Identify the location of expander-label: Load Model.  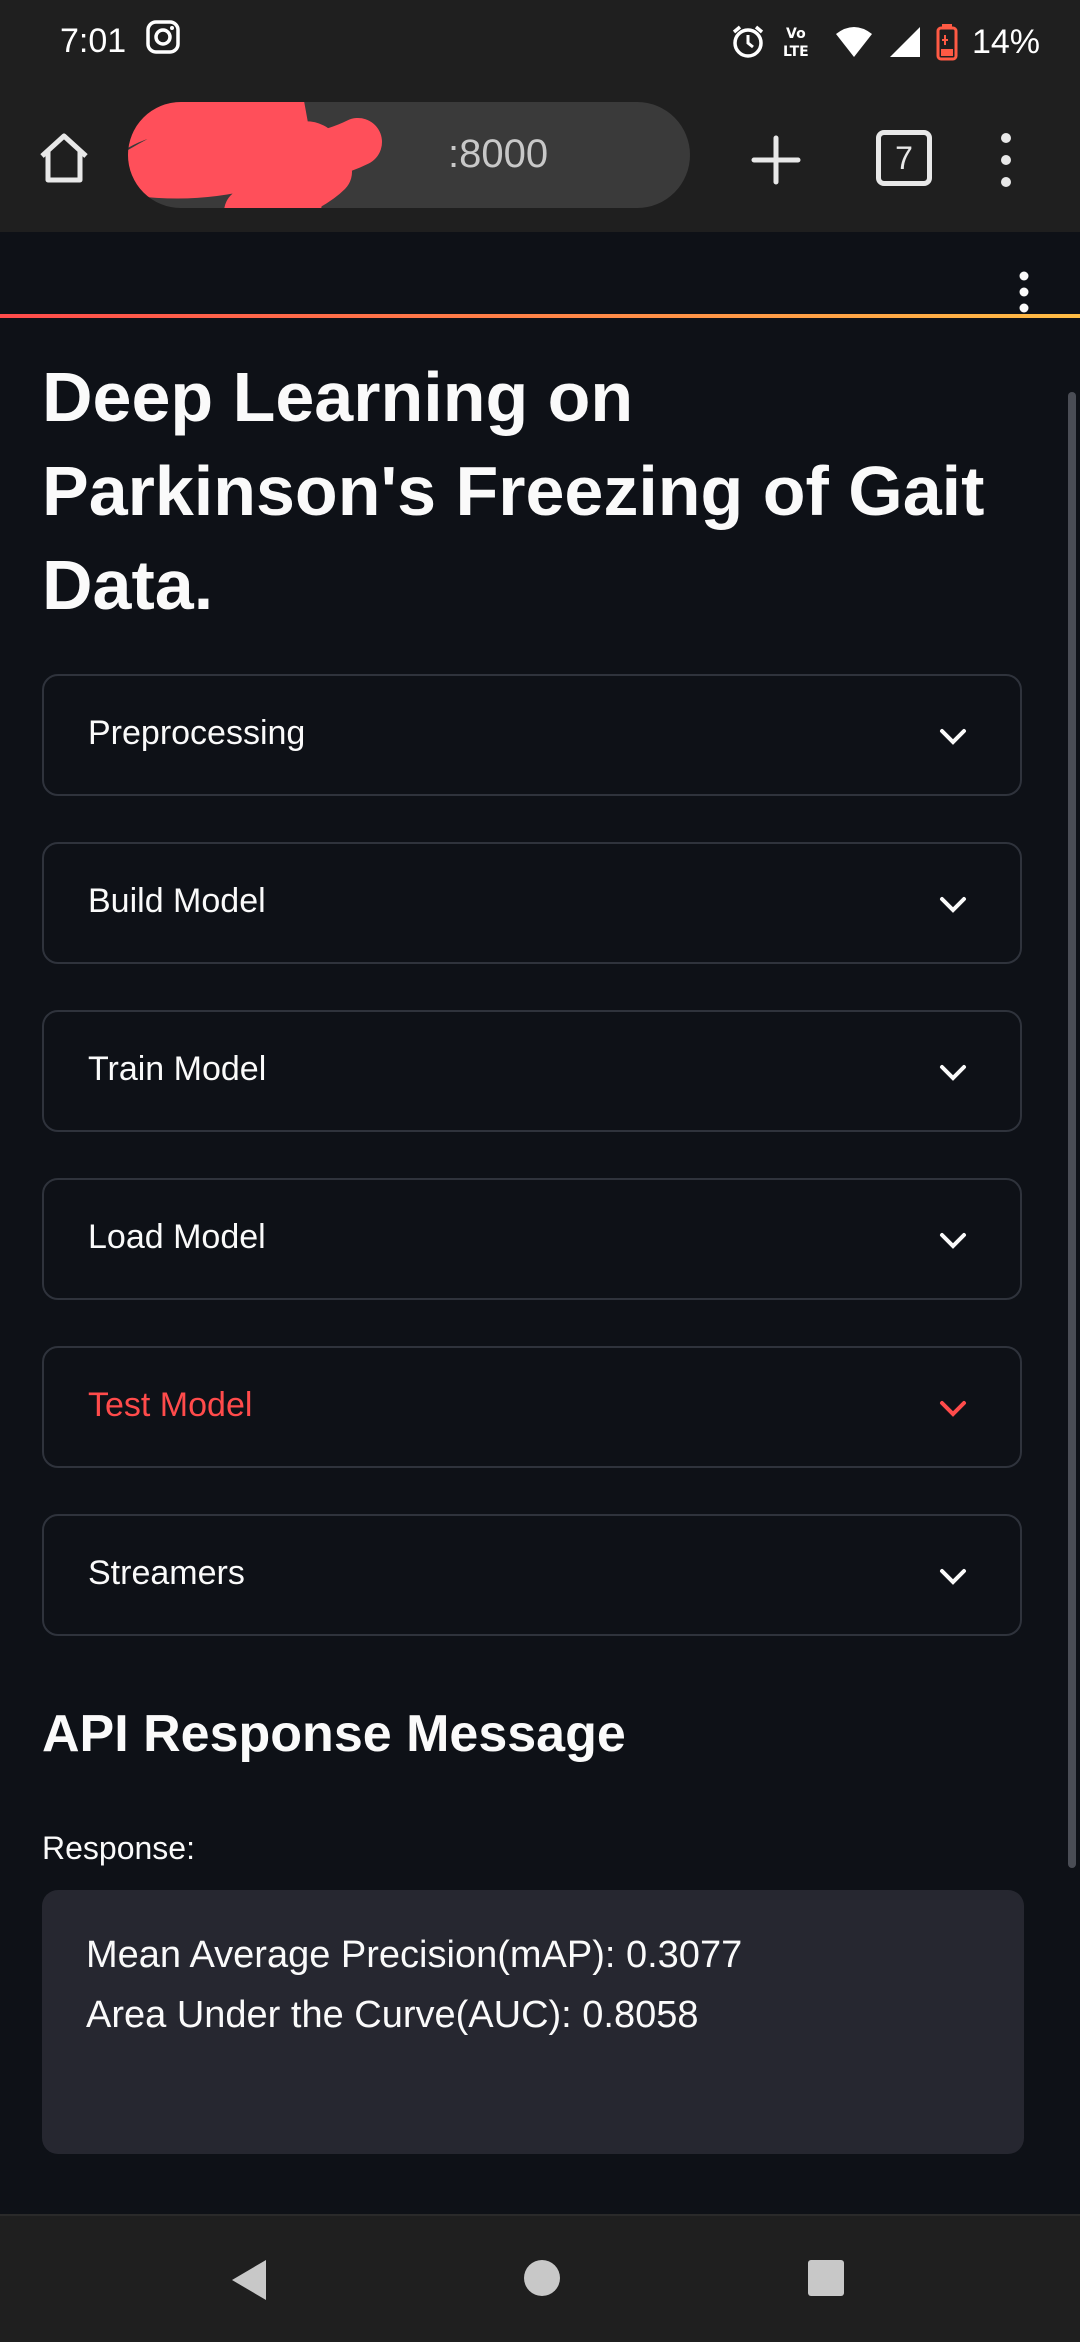
(177, 1237).